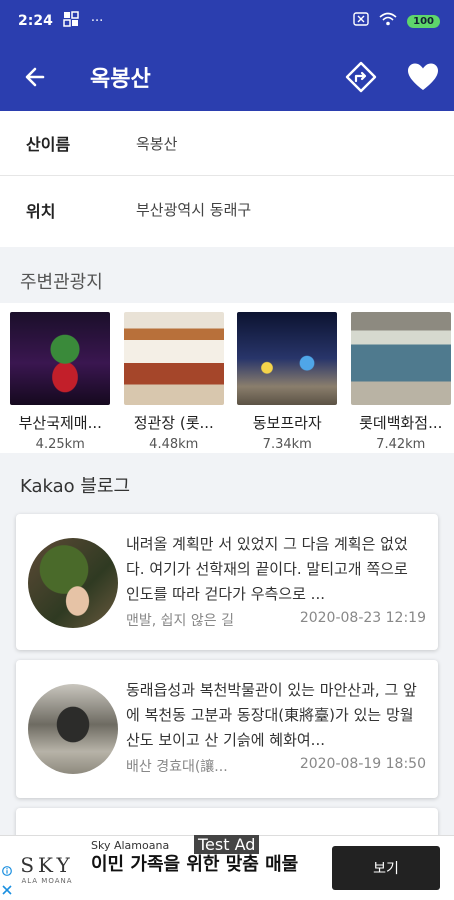  What do you see at coordinates (194, 210) in the screenshot?
I see `info-value: 부산광역시 동래구` at bounding box center [194, 210].